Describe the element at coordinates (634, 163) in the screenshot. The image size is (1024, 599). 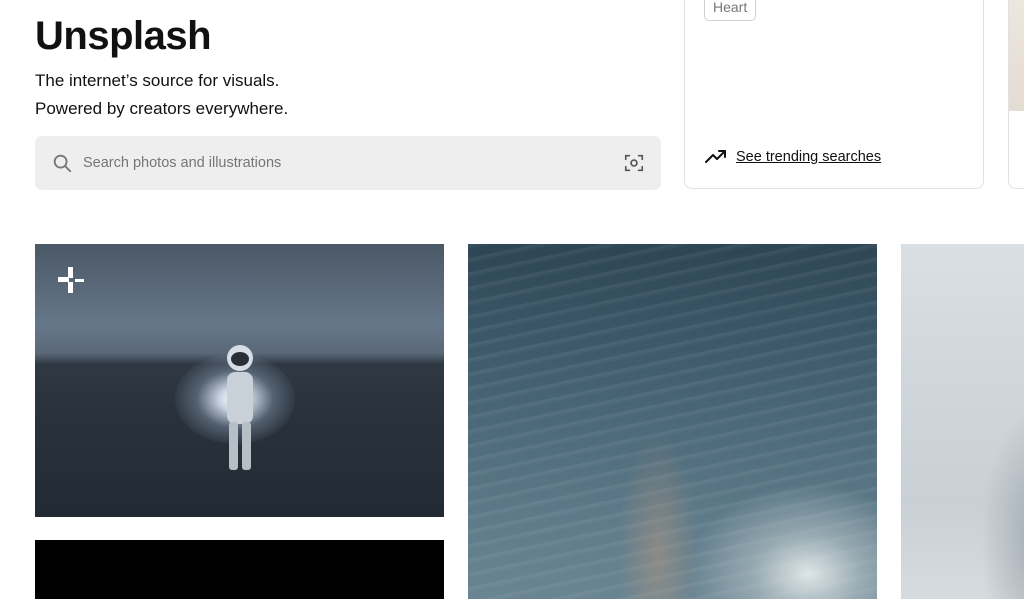
I see `visual-search-icon` at that location.